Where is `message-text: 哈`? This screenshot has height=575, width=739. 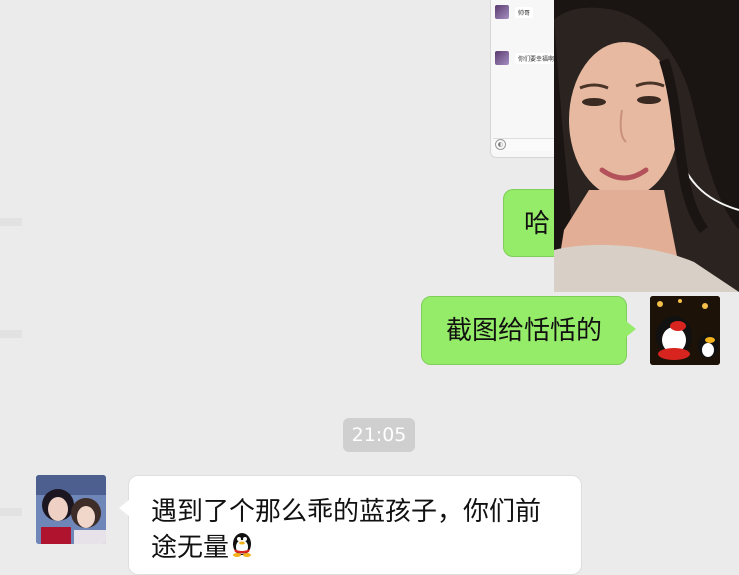 message-text: 哈 is located at coordinates (537, 224).